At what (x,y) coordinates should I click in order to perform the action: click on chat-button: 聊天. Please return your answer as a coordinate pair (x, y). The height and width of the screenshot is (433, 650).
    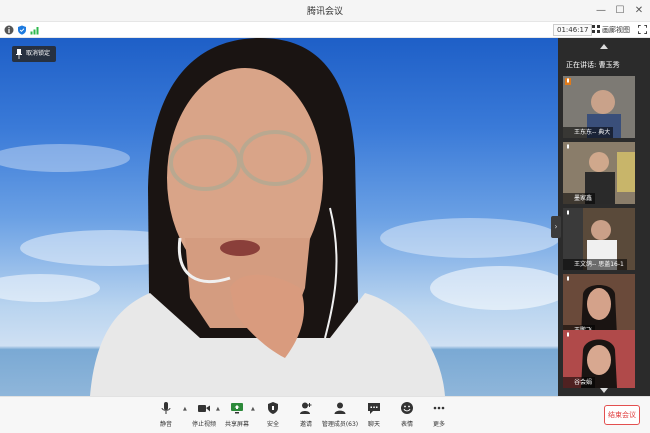
    Looking at the image, I should click on (374, 416).